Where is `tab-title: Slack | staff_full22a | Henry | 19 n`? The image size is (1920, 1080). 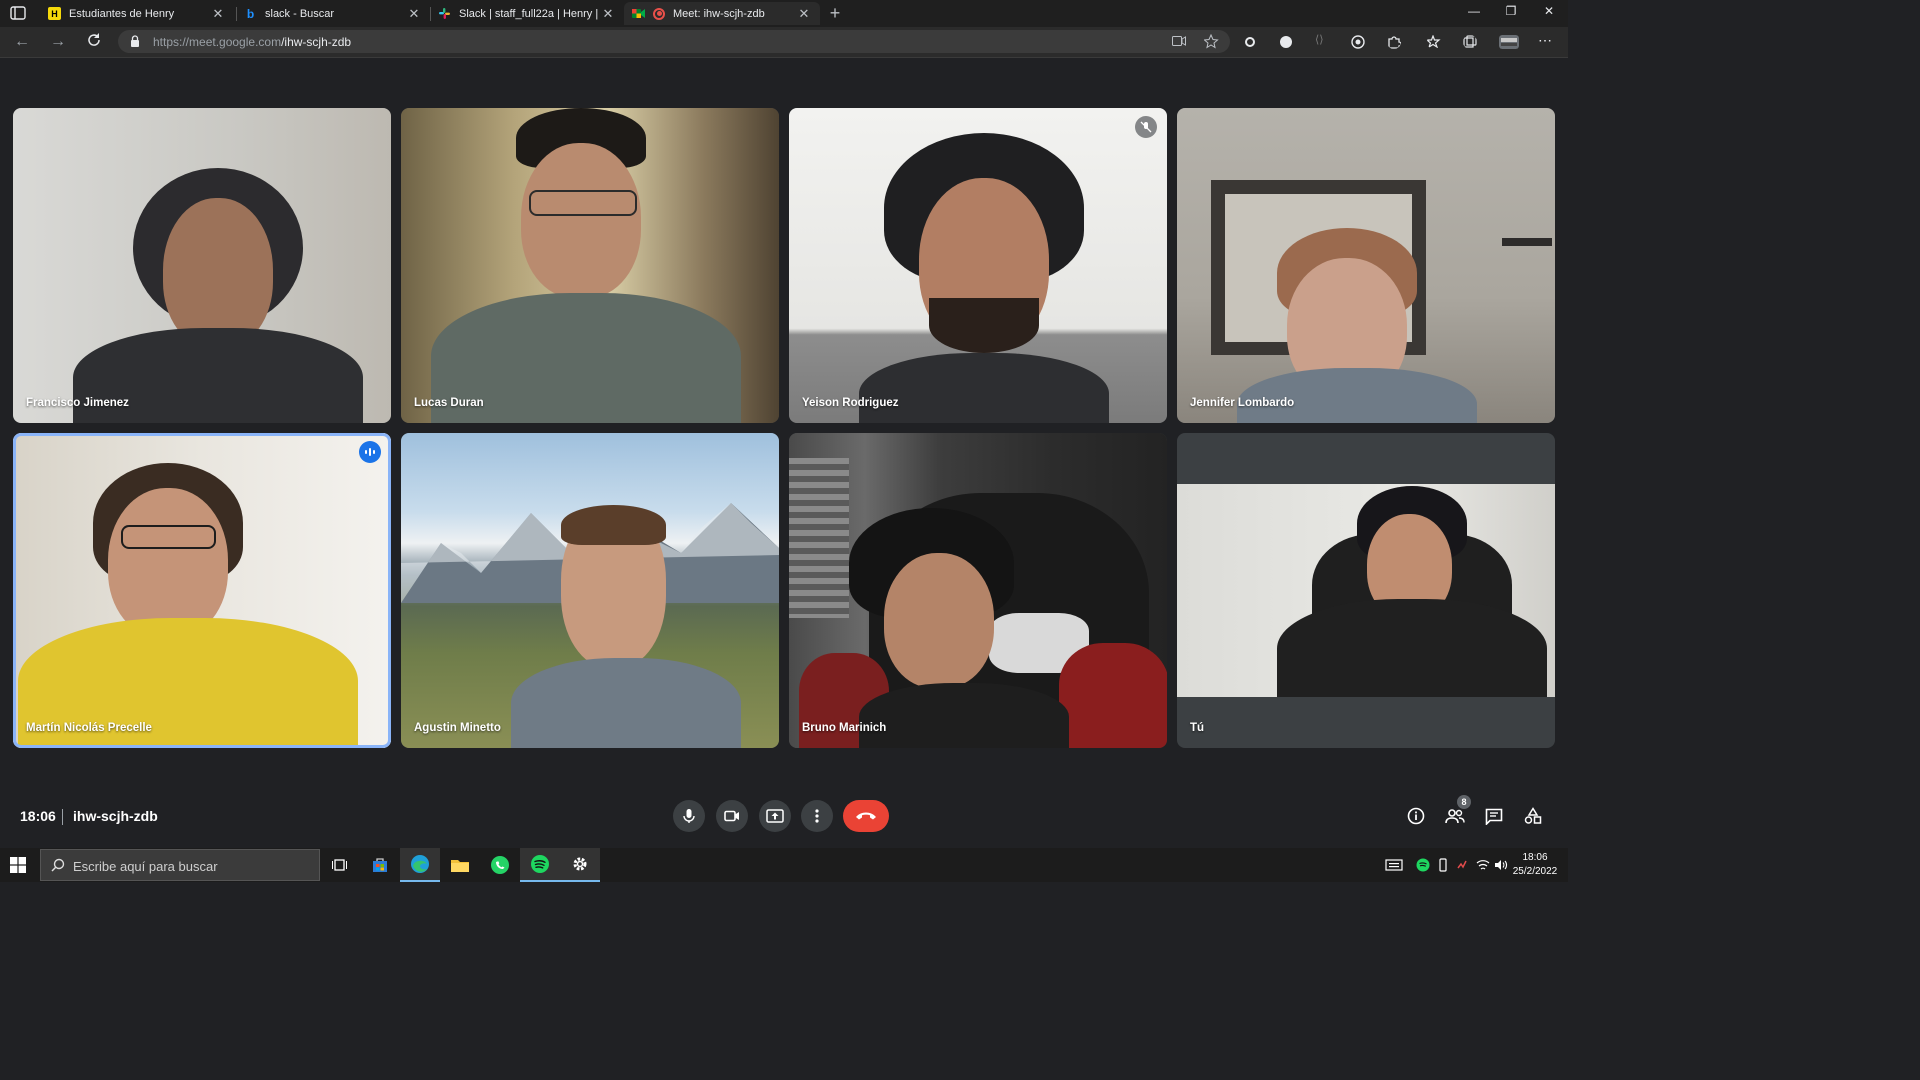
tab-title: Slack | staff_full22a | Henry | 19 n is located at coordinates (529, 13).